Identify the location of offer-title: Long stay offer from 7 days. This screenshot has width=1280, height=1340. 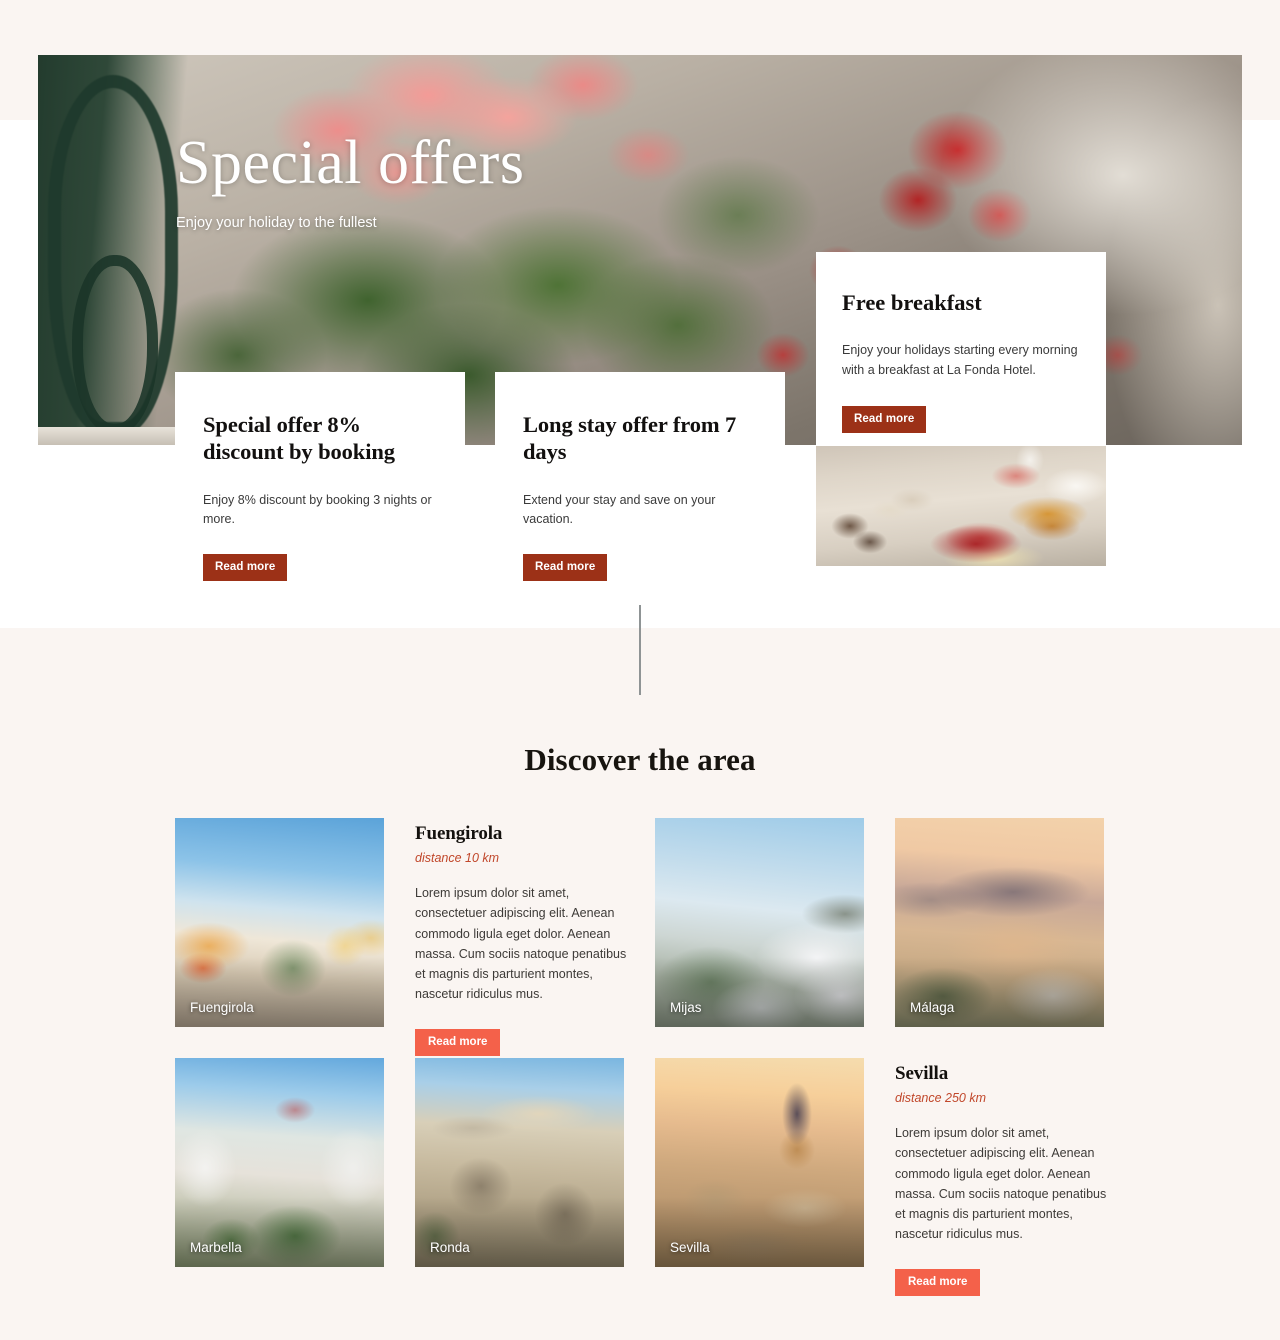
(630, 438).